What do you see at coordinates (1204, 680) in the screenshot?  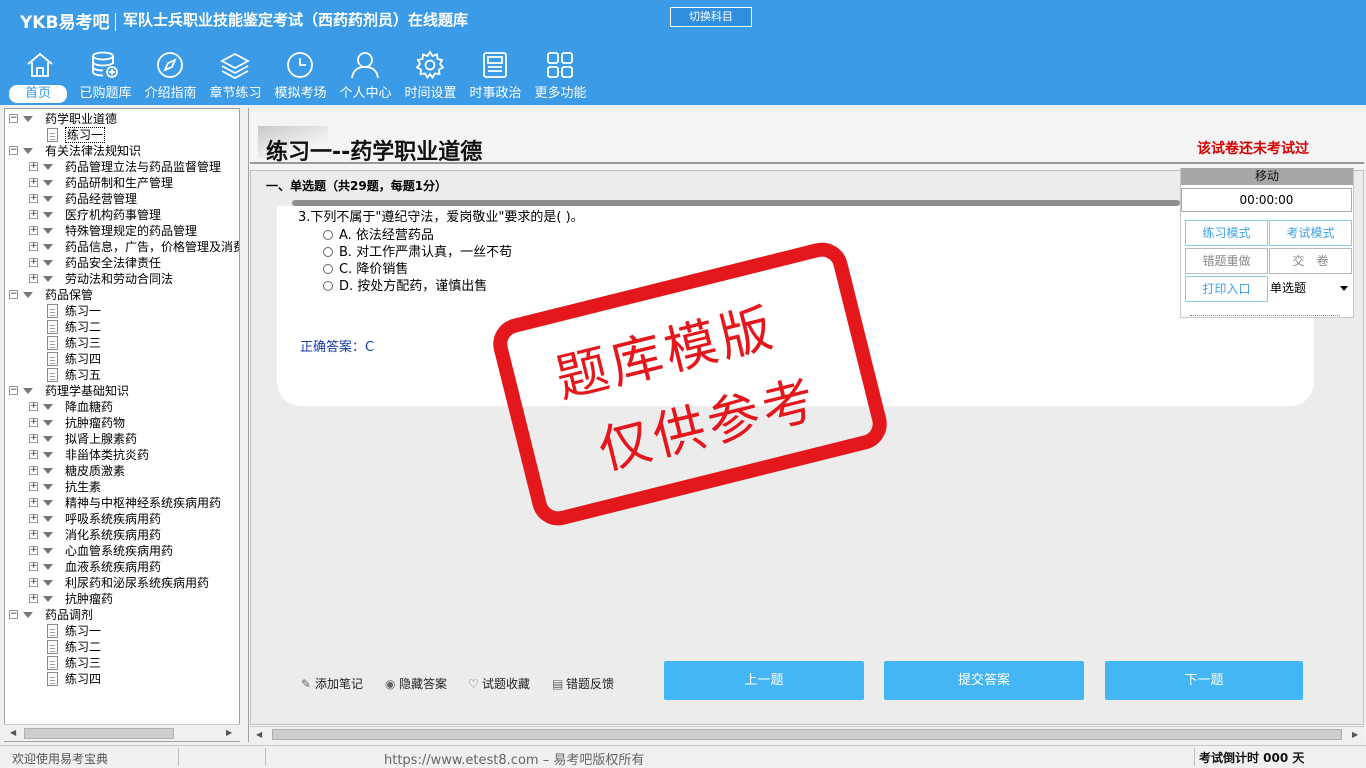 I see `next-question-button: 下一题` at bounding box center [1204, 680].